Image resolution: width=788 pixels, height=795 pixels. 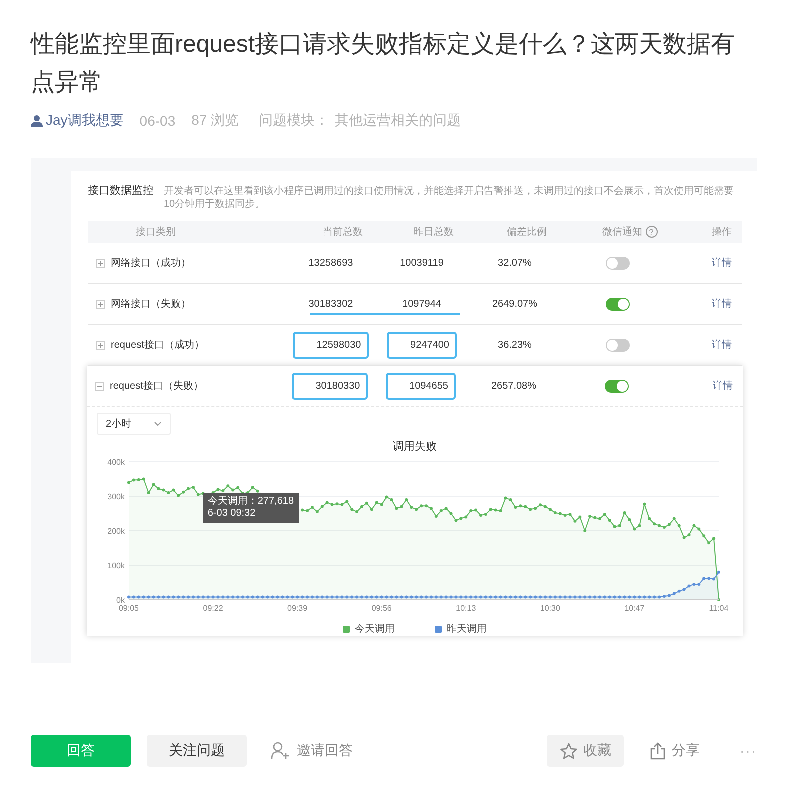 I want to click on x-tick-label: 09:56, so click(x=382, y=608).